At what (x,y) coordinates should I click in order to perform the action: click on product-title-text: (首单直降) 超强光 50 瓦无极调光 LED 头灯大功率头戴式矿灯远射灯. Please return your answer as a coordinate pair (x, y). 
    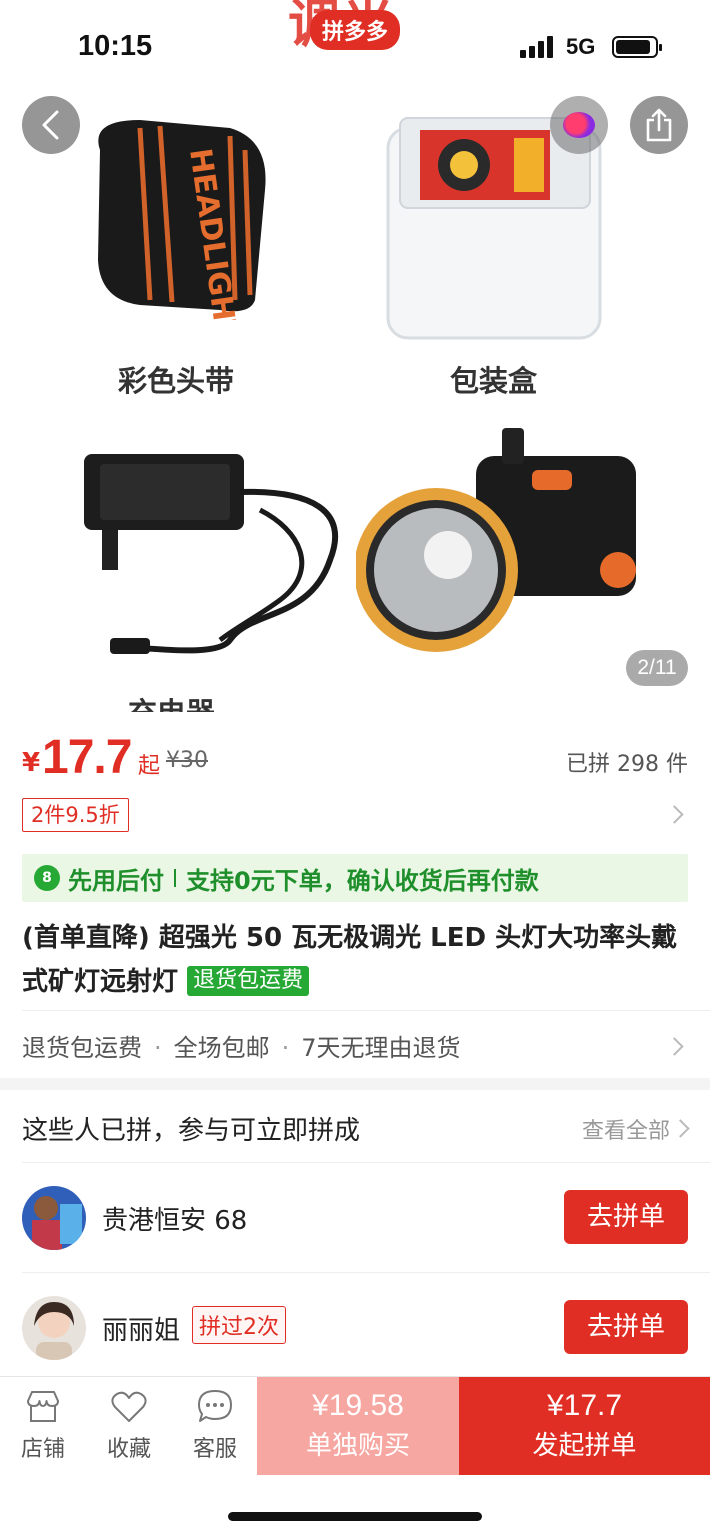
    Looking at the image, I should click on (350, 960).